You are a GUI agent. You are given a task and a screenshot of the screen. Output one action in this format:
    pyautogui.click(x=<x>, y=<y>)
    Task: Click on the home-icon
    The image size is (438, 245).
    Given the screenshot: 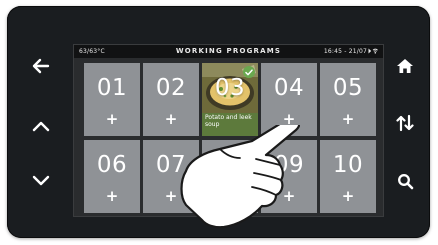 What is the action you would take?
    pyautogui.click(x=405, y=66)
    